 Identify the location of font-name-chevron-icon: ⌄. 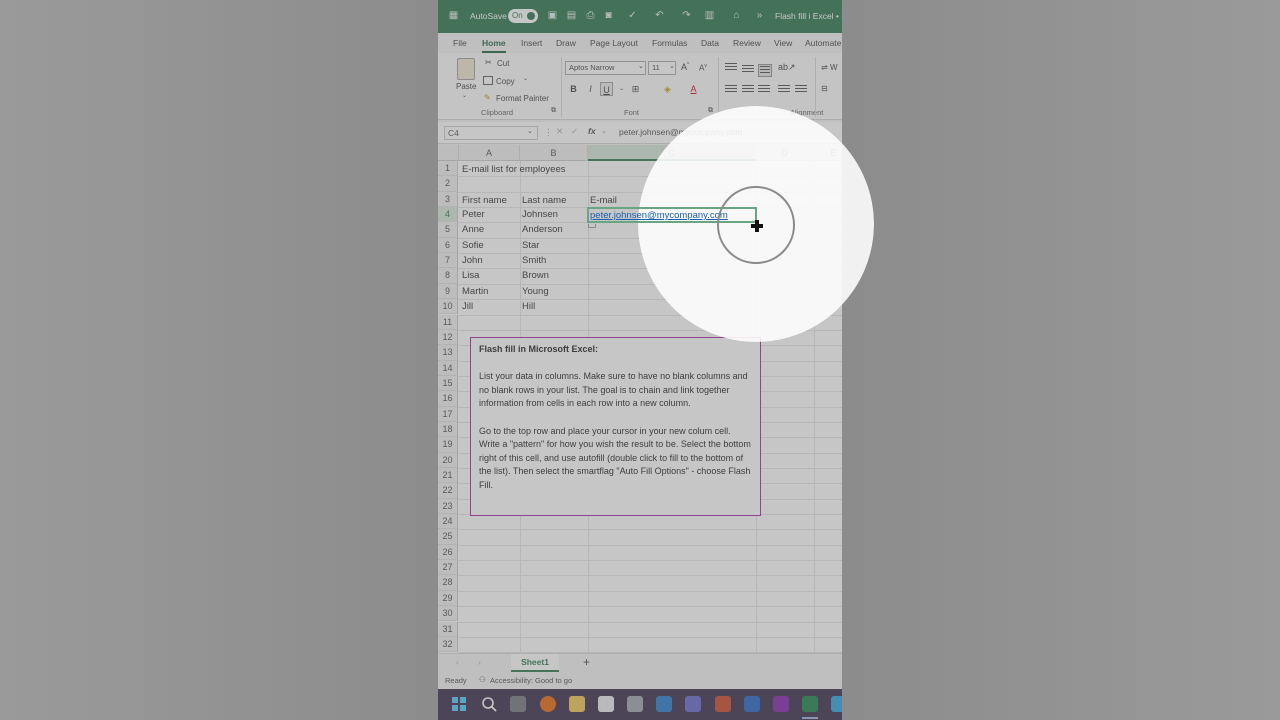
(641, 66).